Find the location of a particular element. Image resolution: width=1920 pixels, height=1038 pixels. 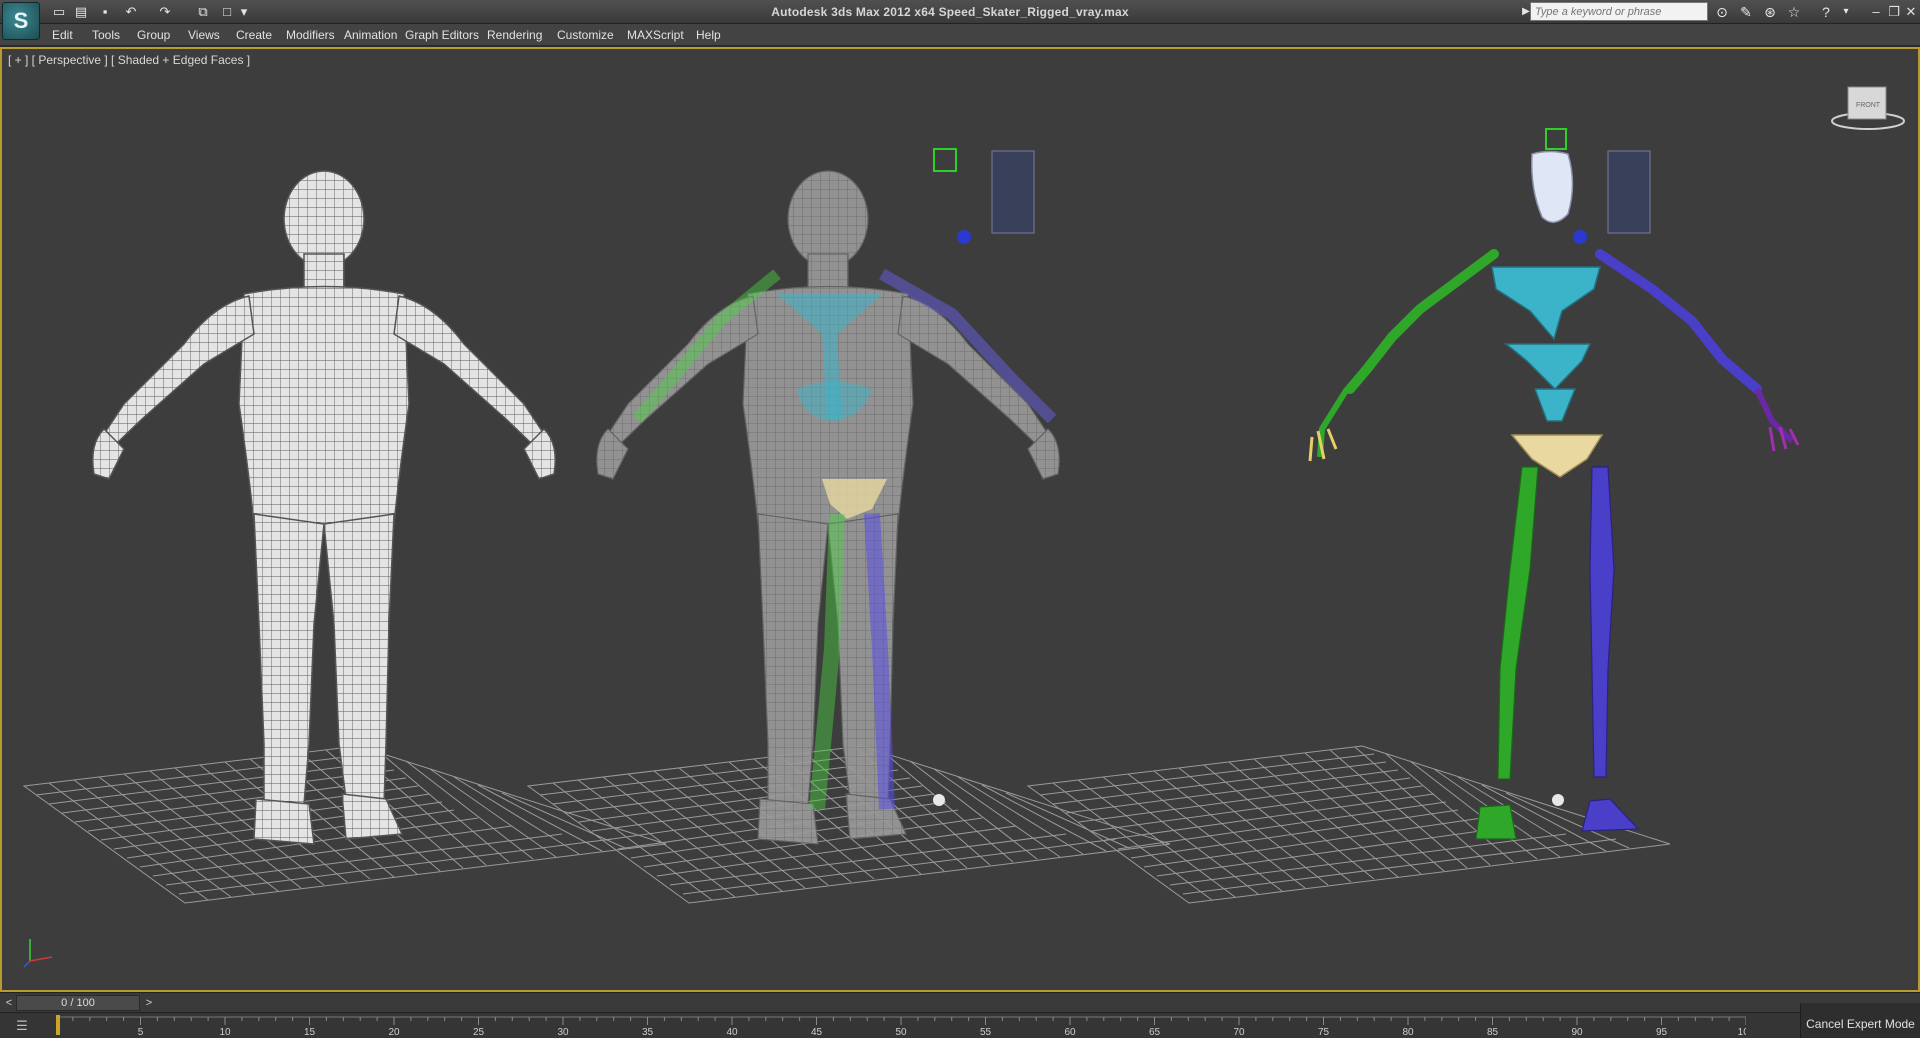

menu-edit: Edit is located at coordinates (62, 35).